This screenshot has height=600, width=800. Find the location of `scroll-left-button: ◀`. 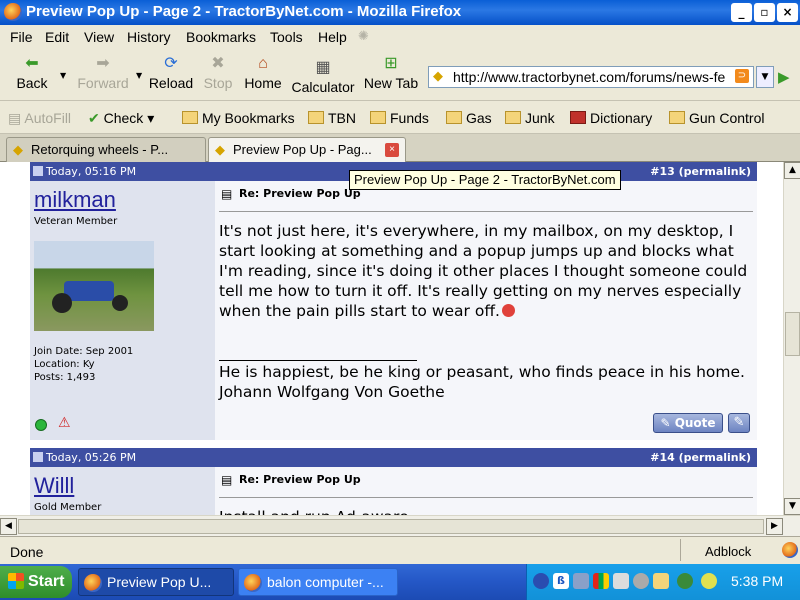

scroll-left-button: ◀ is located at coordinates (8, 526).